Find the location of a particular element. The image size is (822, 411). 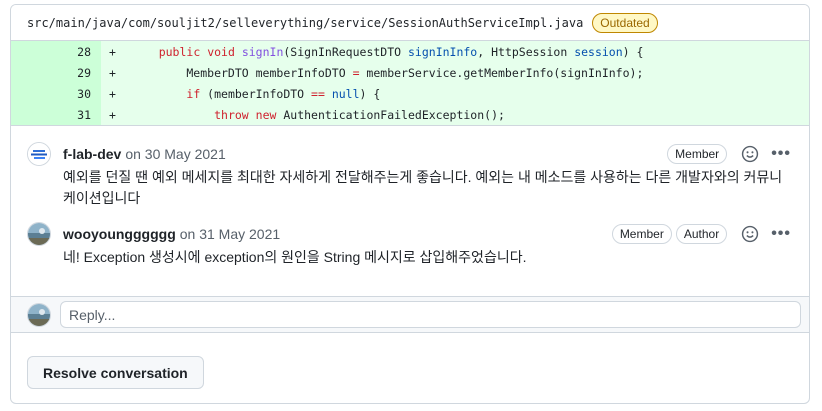

current-user-avatar is located at coordinates (39, 314).